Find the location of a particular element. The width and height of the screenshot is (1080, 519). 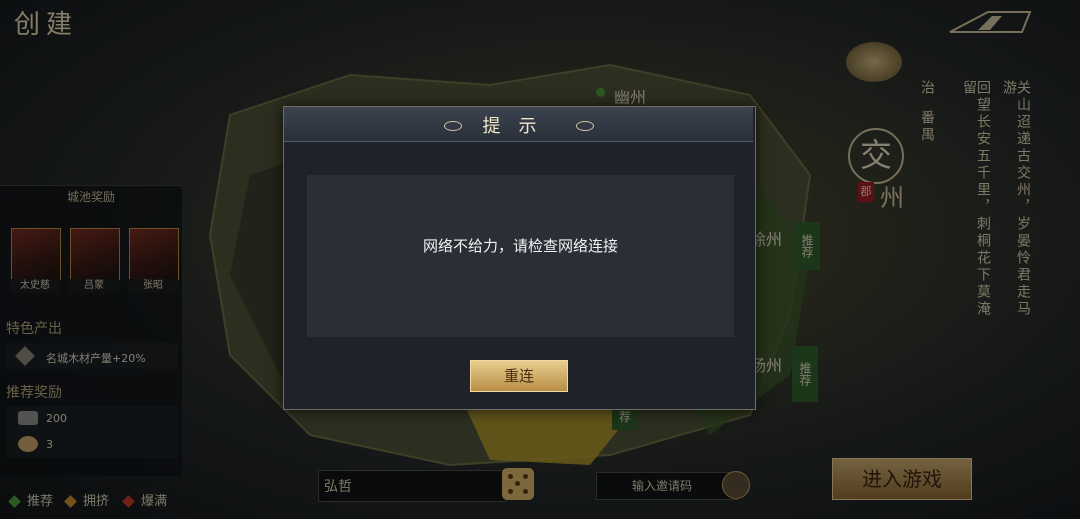

dialog-message: 网络不给力，请检查网络连接 is located at coordinates (520, 246).